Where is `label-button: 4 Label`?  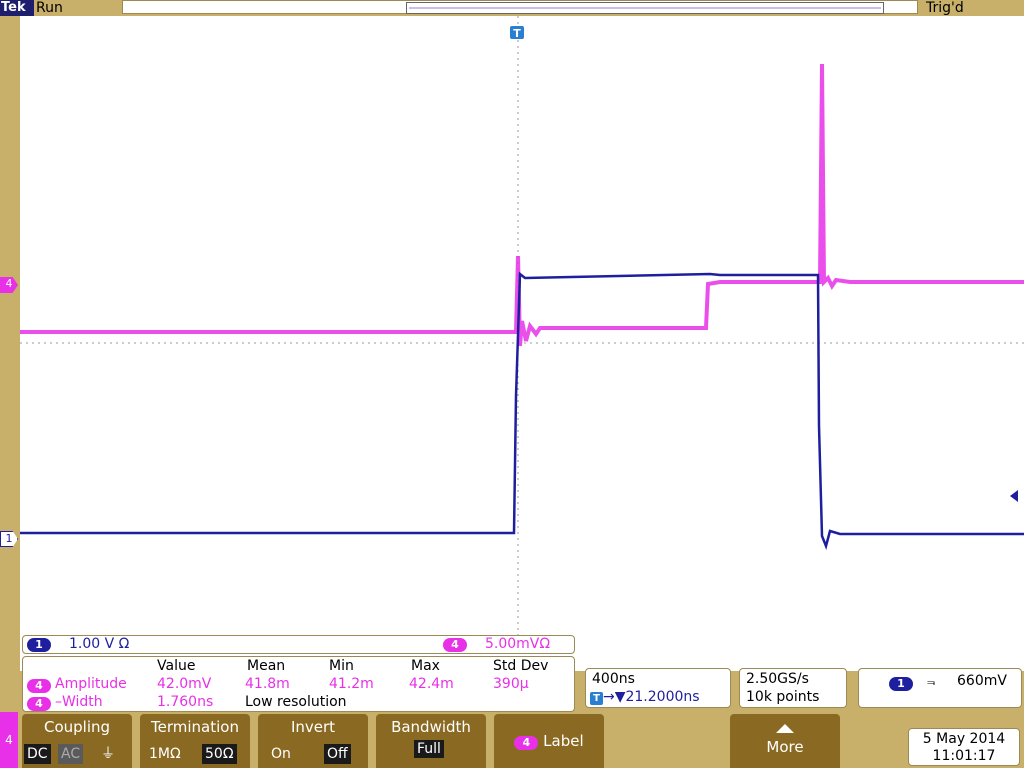
label-button: 4 Label is located at coordinates (549, 741).